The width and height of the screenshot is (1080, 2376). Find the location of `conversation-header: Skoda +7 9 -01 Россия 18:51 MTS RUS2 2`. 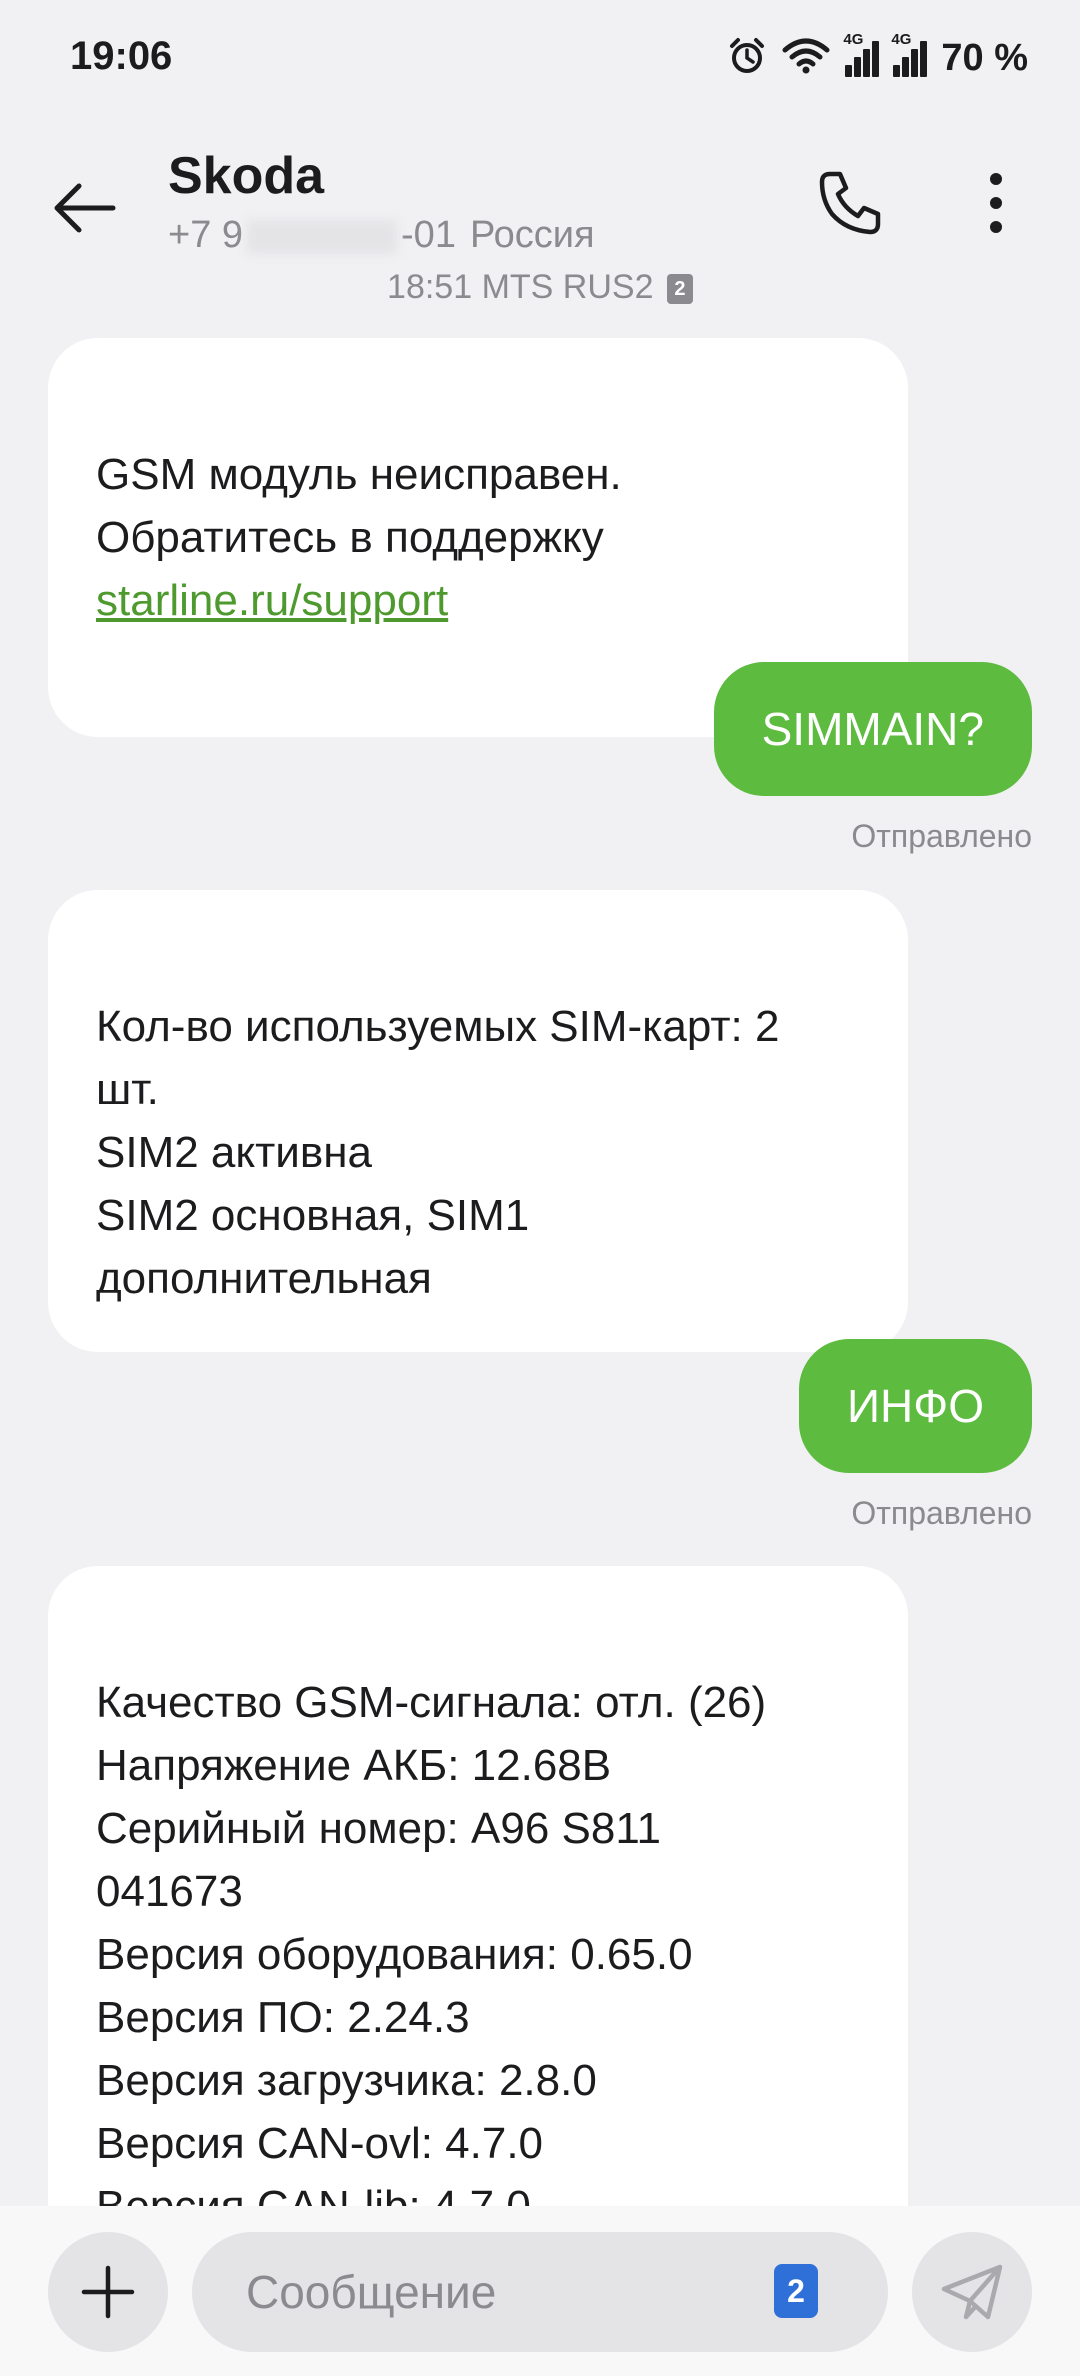

conversation-header: Skoda +7 9 -01 Россия 18:51 MTS RUS2 2 is located at coordinates (540, 218).